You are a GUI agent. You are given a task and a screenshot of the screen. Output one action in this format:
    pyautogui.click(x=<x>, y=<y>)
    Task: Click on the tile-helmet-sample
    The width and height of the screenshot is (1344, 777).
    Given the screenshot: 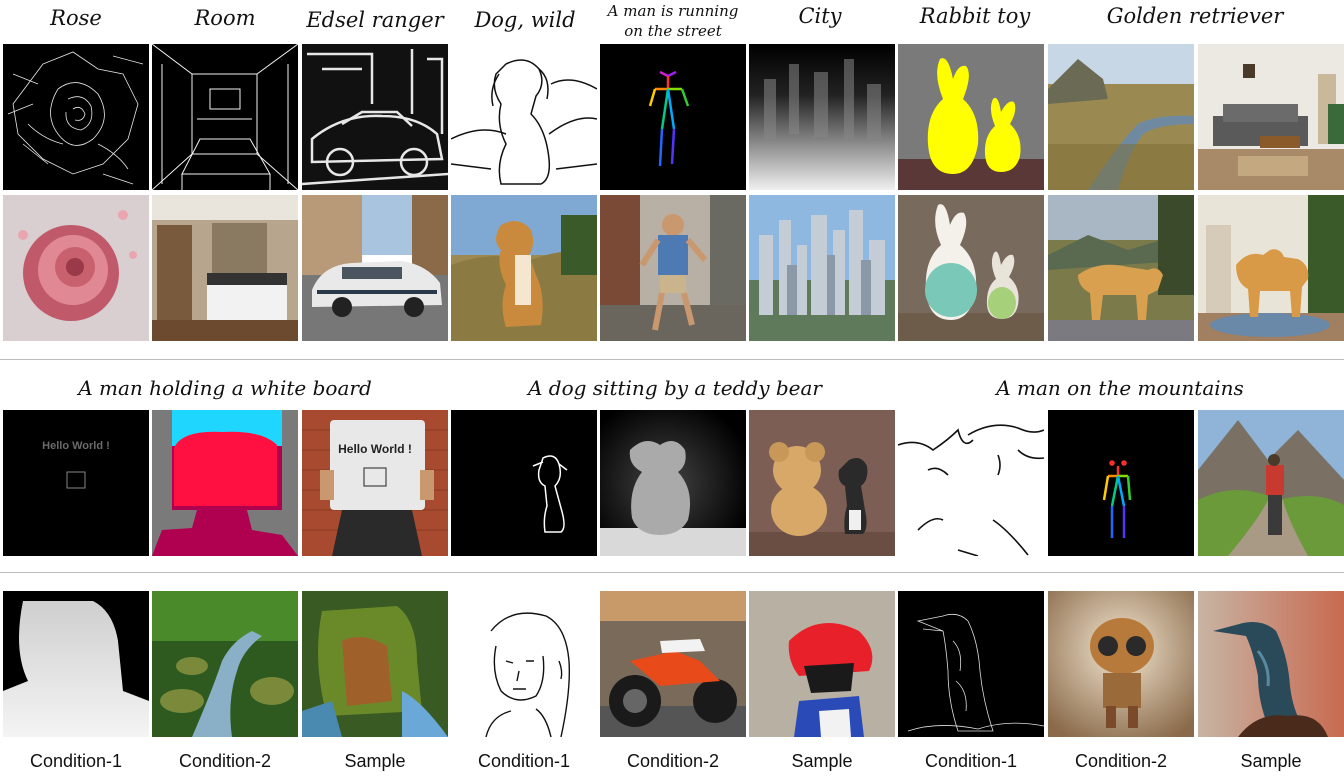 What is the action you would take?
    pyautogui.click(x=822, y=664)
    